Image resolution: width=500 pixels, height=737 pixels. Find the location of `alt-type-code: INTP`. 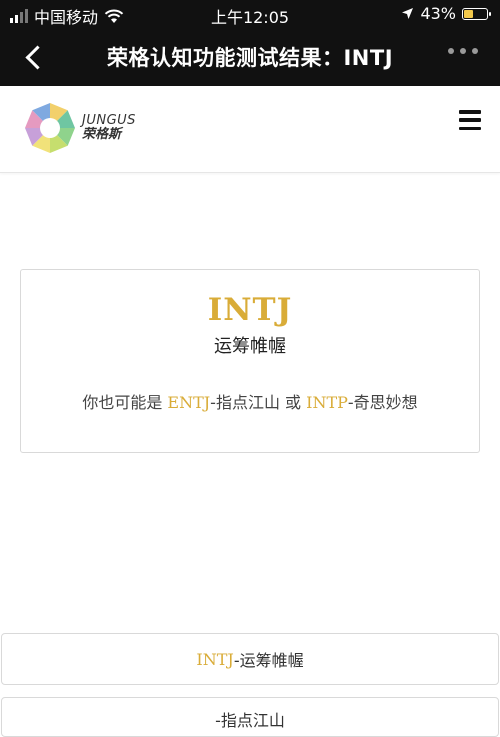

alt-type-code: INTP is located at coordinates (327, 402).